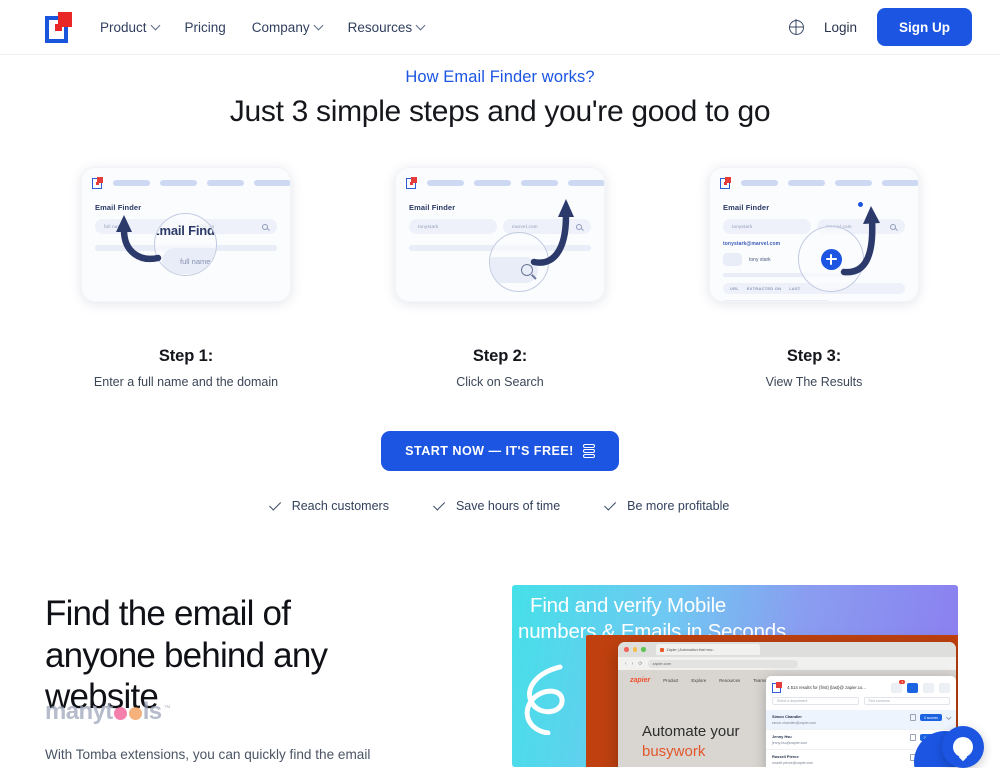  I want to click on manytools-watermark: manyt ls ™, so click(108, 712).